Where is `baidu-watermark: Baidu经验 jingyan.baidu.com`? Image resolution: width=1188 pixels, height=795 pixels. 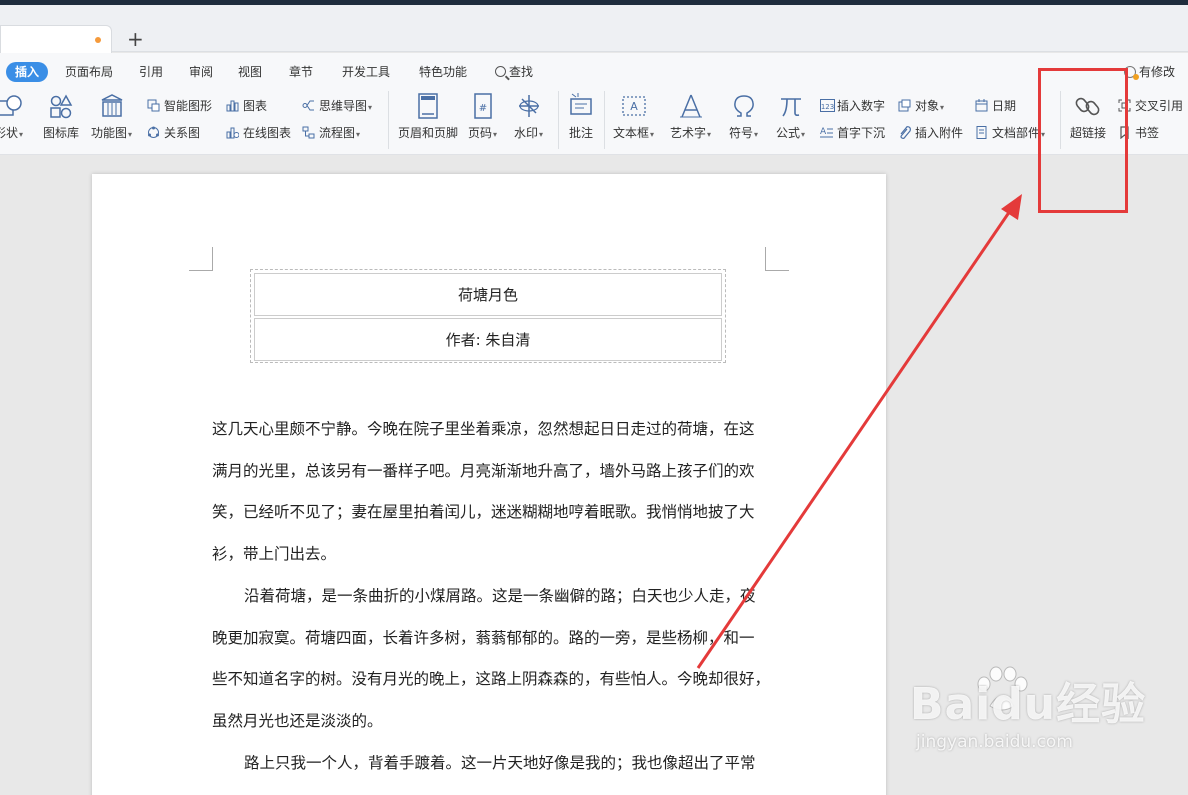 baidu-watermark: Baidu经验 jingyan.baidu.com is located at coordinates (1028, 710).